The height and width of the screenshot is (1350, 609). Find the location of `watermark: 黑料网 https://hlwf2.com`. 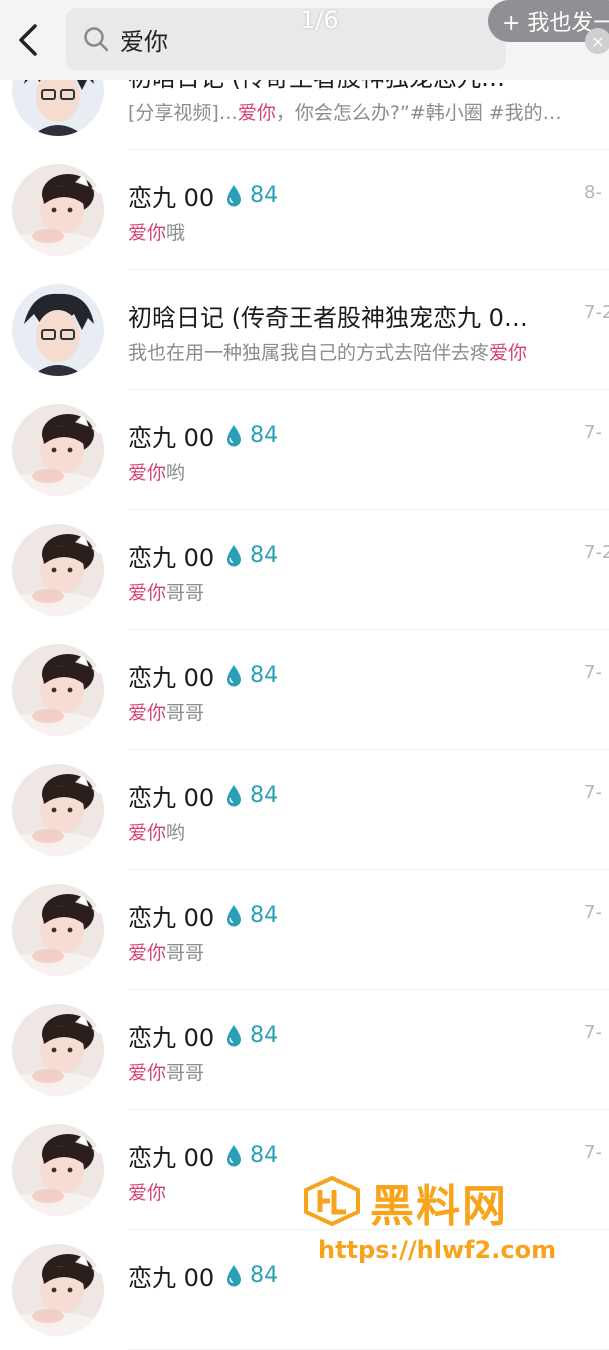

watermark: 黑料网 https://hlwf2.com is located at coordinates (454, 1225).